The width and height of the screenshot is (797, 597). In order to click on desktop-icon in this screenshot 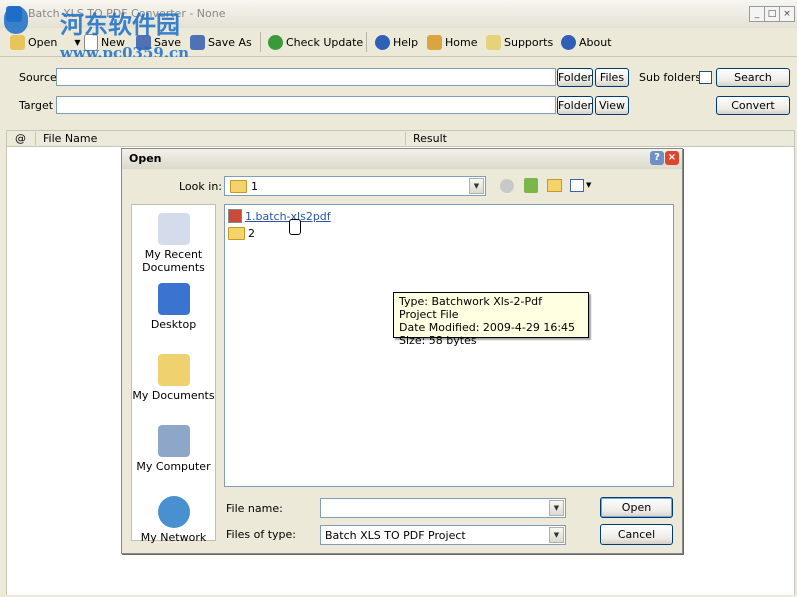, I will do `click(173, 299)`.